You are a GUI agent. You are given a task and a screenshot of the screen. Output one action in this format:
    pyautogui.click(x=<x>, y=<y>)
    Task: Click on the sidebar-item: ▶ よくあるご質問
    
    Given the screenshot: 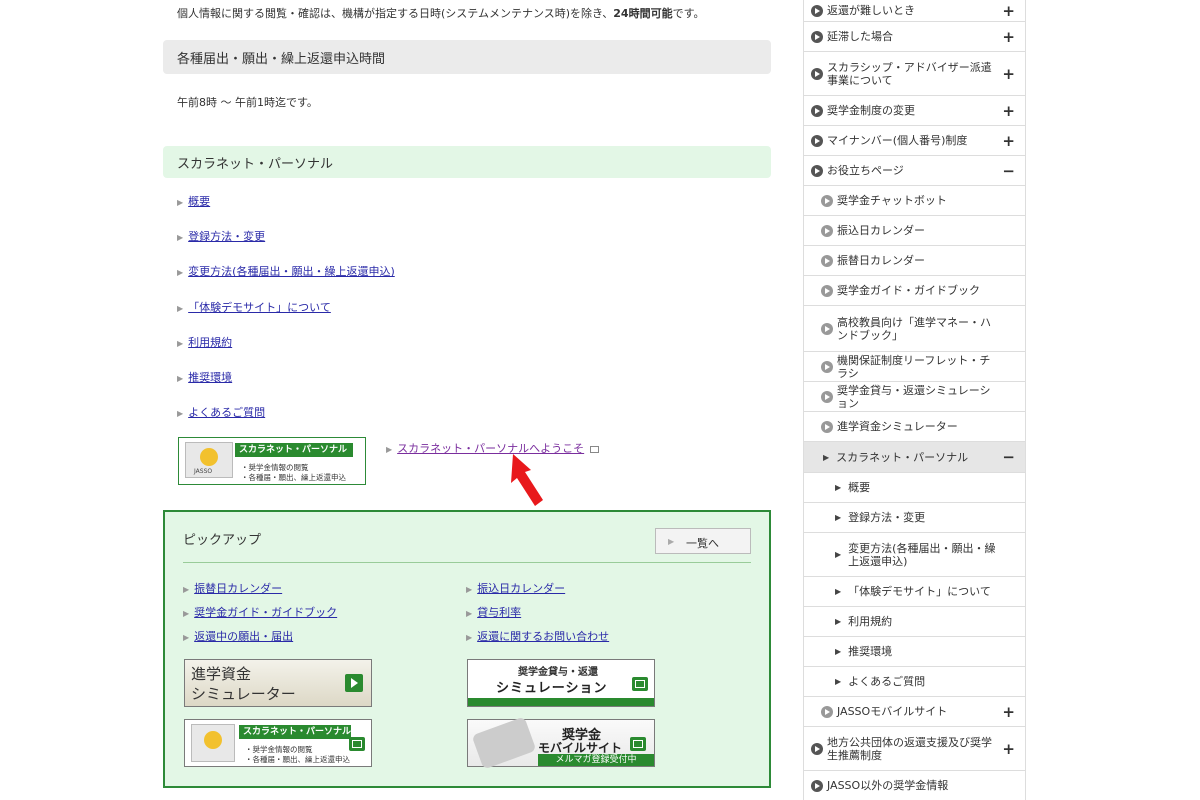 What is the action you would take?
    pyautogui.click(x=914, y=682)
    